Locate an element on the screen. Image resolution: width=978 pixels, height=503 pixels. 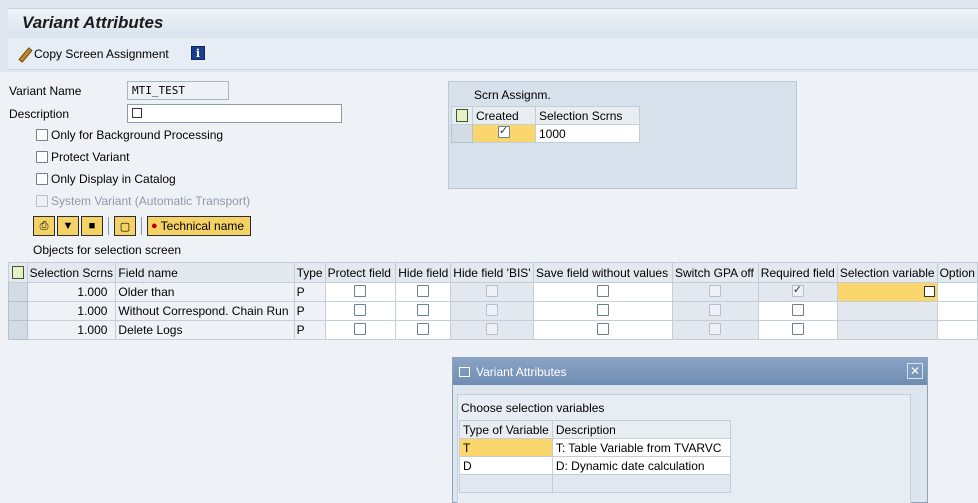
find-button: ■ is located at coordinates (92, 226).